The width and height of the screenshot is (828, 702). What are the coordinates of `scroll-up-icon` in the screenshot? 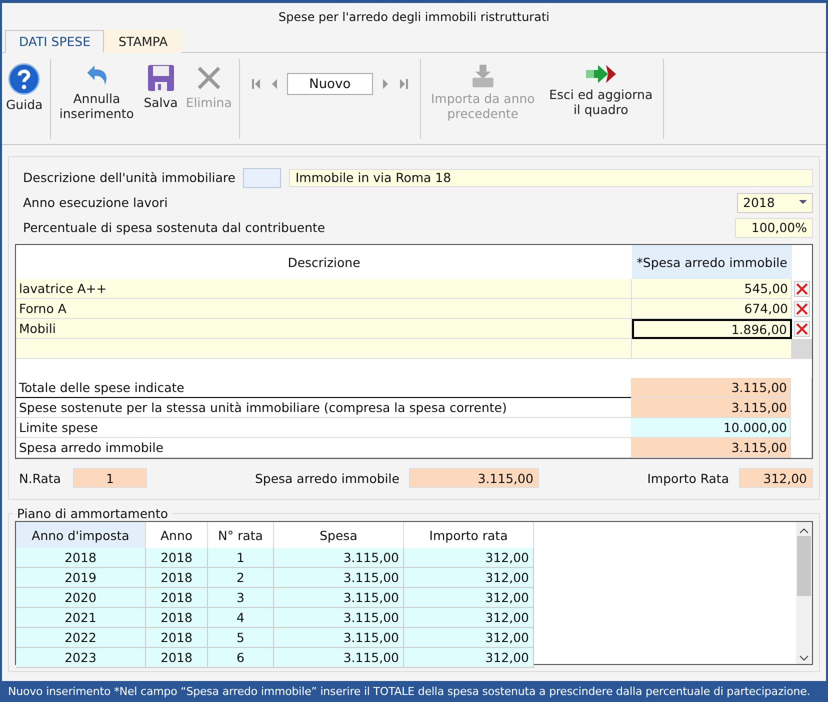 It's located at (804, 531).